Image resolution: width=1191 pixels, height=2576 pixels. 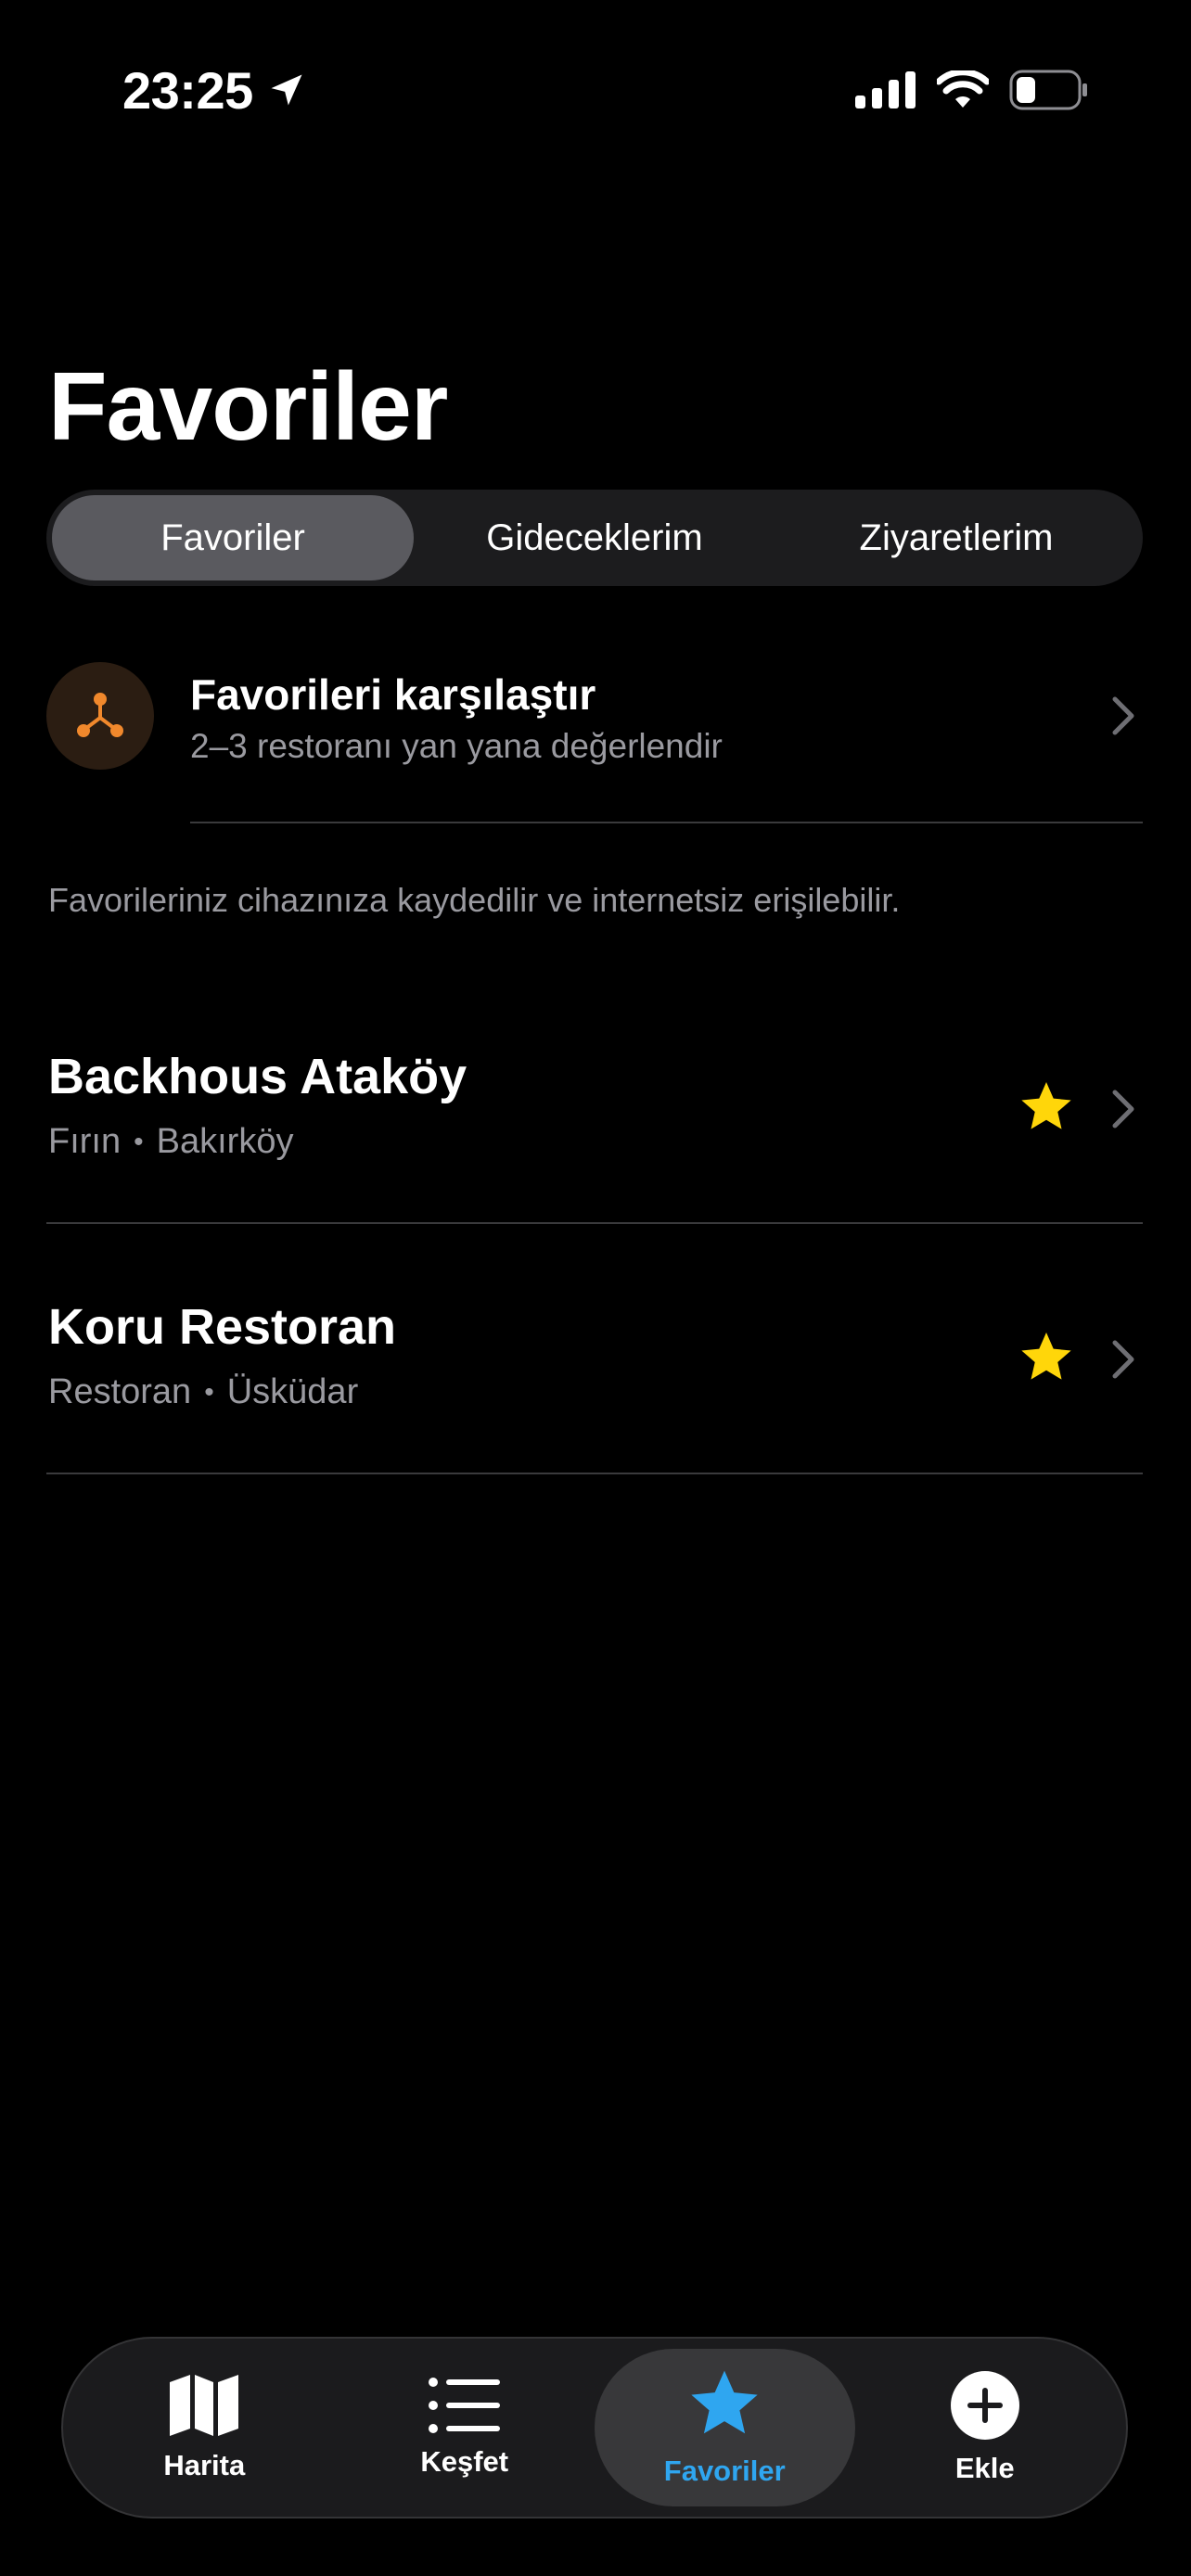 I want to click on wifi-icon, so click(x=963, y=89).